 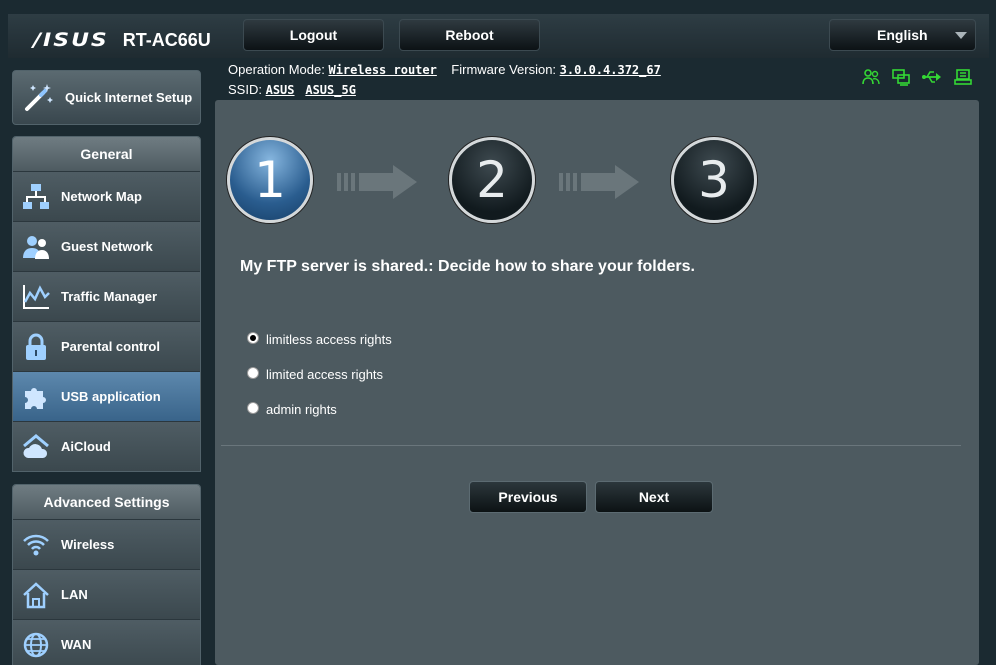 What do you see at coordinates (88, 544) in the screenshot?
I see `sidebar-item-label: Wireless` at bounding box center [88, 544].